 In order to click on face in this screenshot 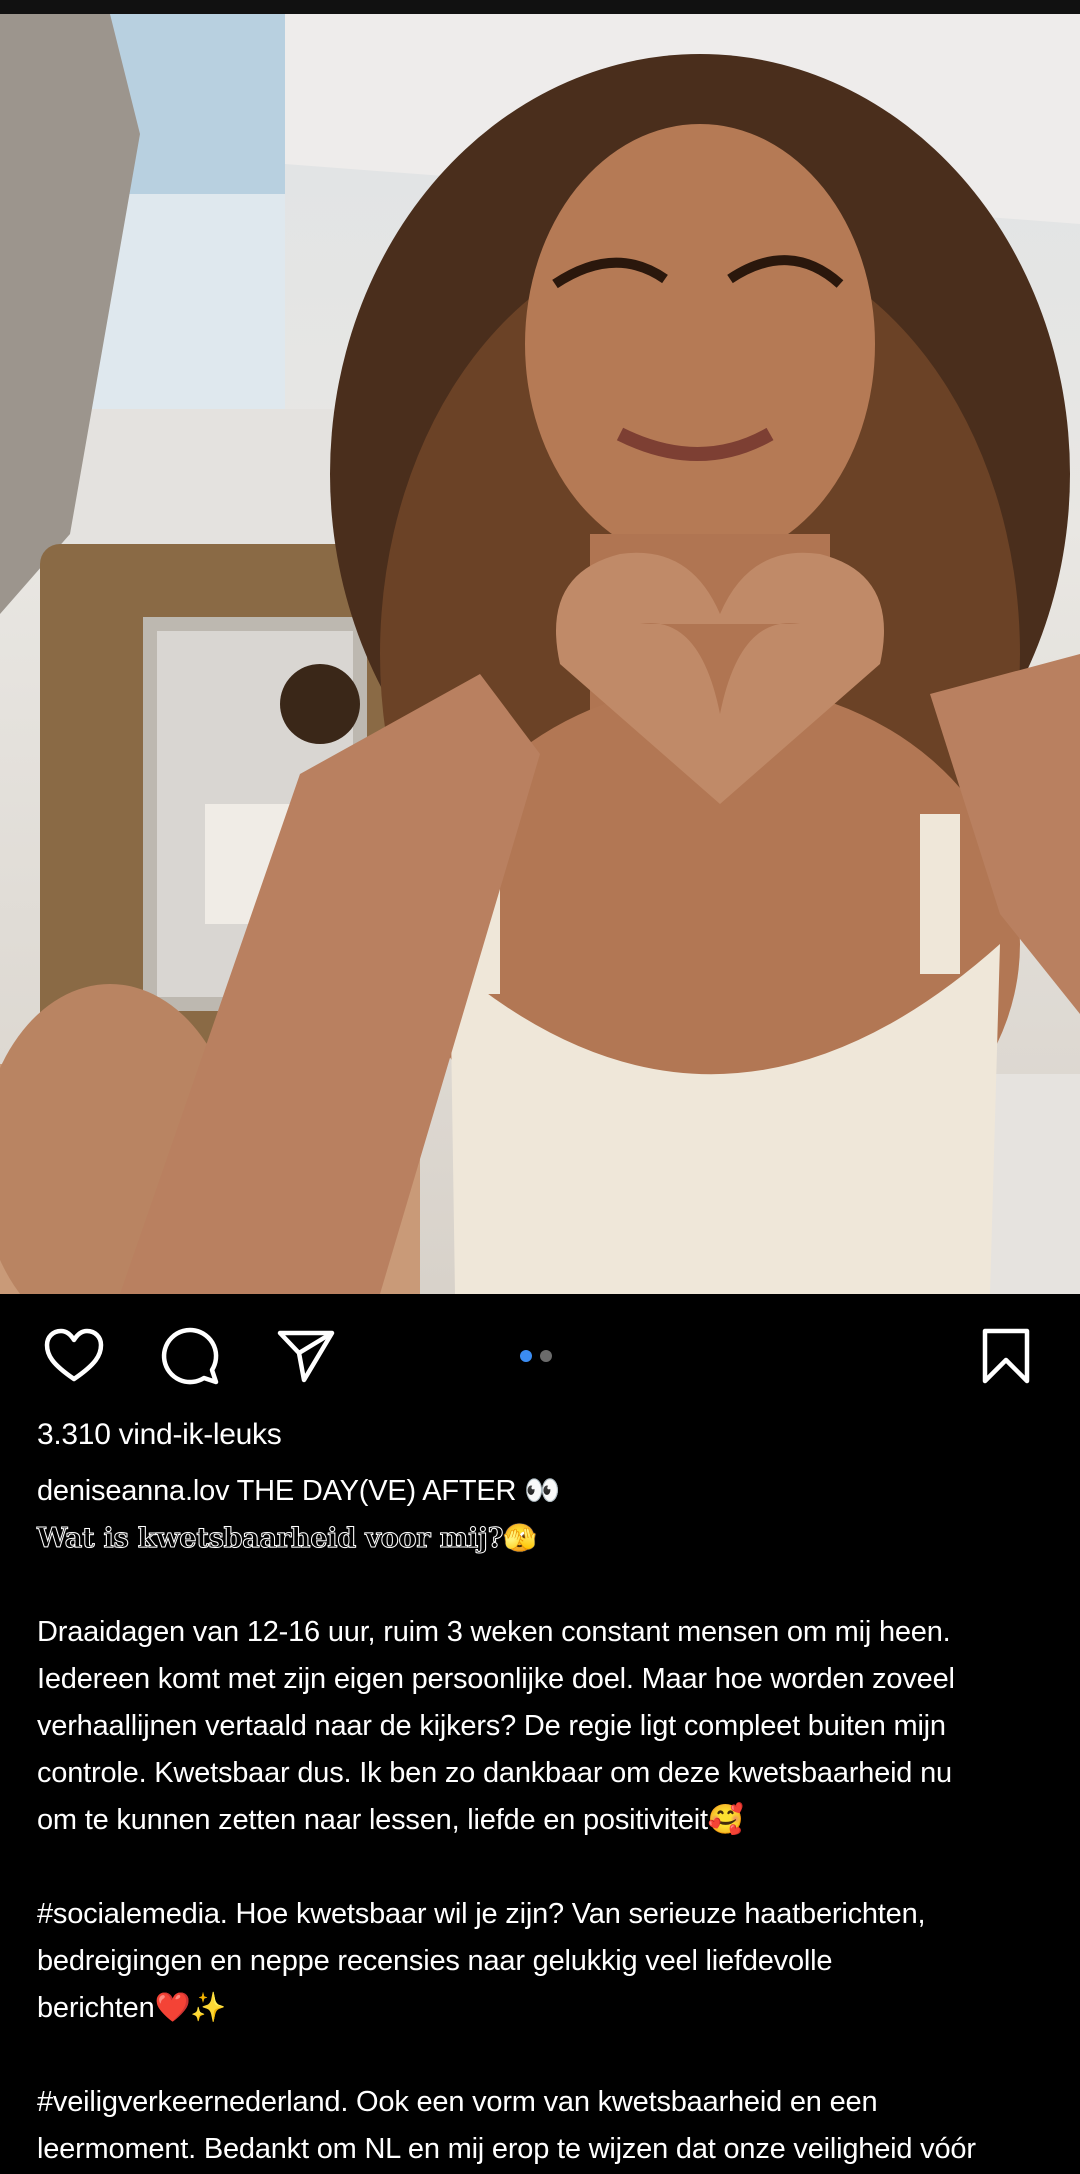, I will do `click(700, 344)`.